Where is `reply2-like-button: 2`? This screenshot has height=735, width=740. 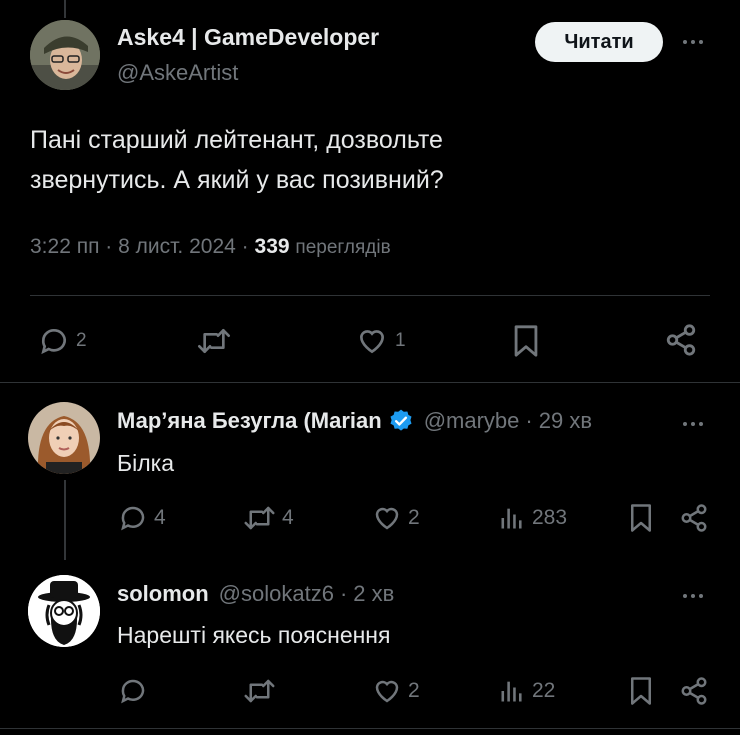
reply2-like-button: 2 is located at coordinates (396, 691).